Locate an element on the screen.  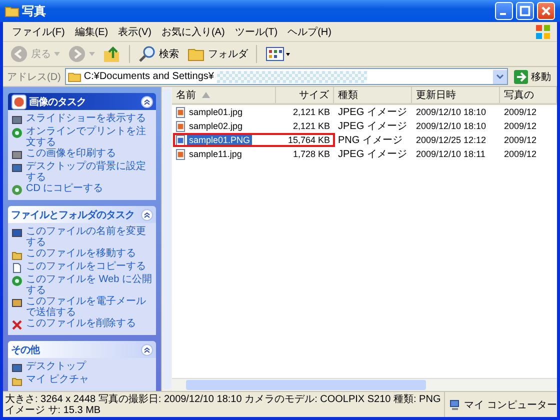
task-link: このファイルの名前を変更する is located at coordinates (89, 237).